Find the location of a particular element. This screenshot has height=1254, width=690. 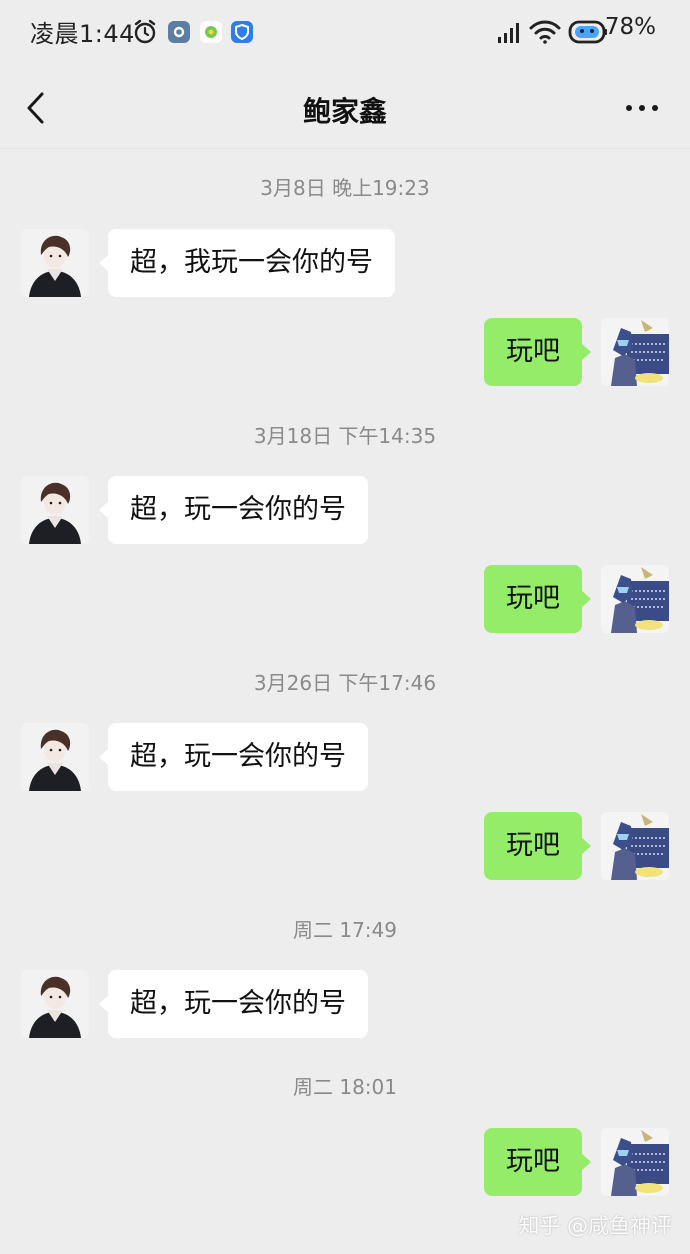

watermark: 知乎 @咸鱼神评 is located at coordinates (595, 1226).